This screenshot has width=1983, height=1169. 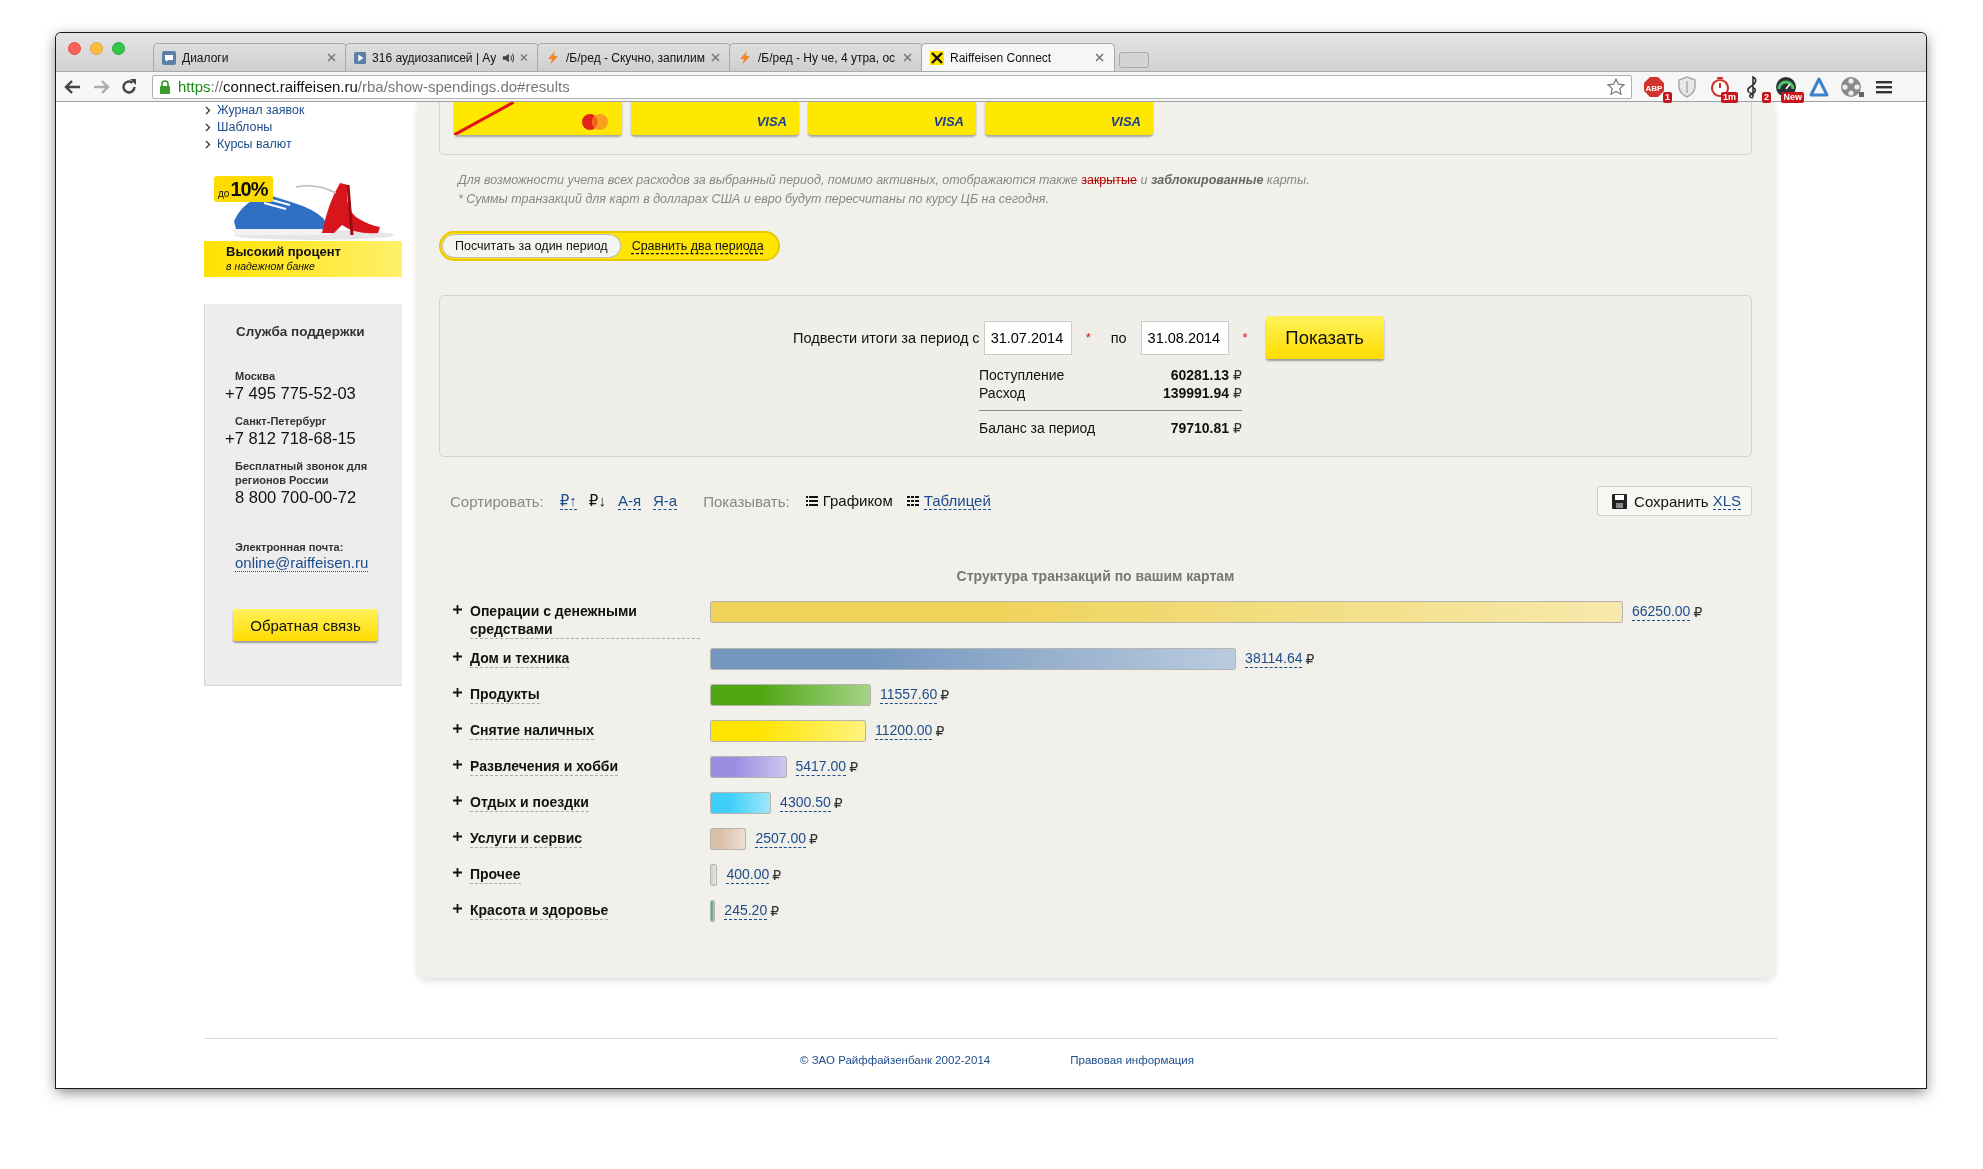 What do you see at coordinates (1245, 337) in the screenshot?
I see `required-mark: *` at bounding box center [1245, 337].